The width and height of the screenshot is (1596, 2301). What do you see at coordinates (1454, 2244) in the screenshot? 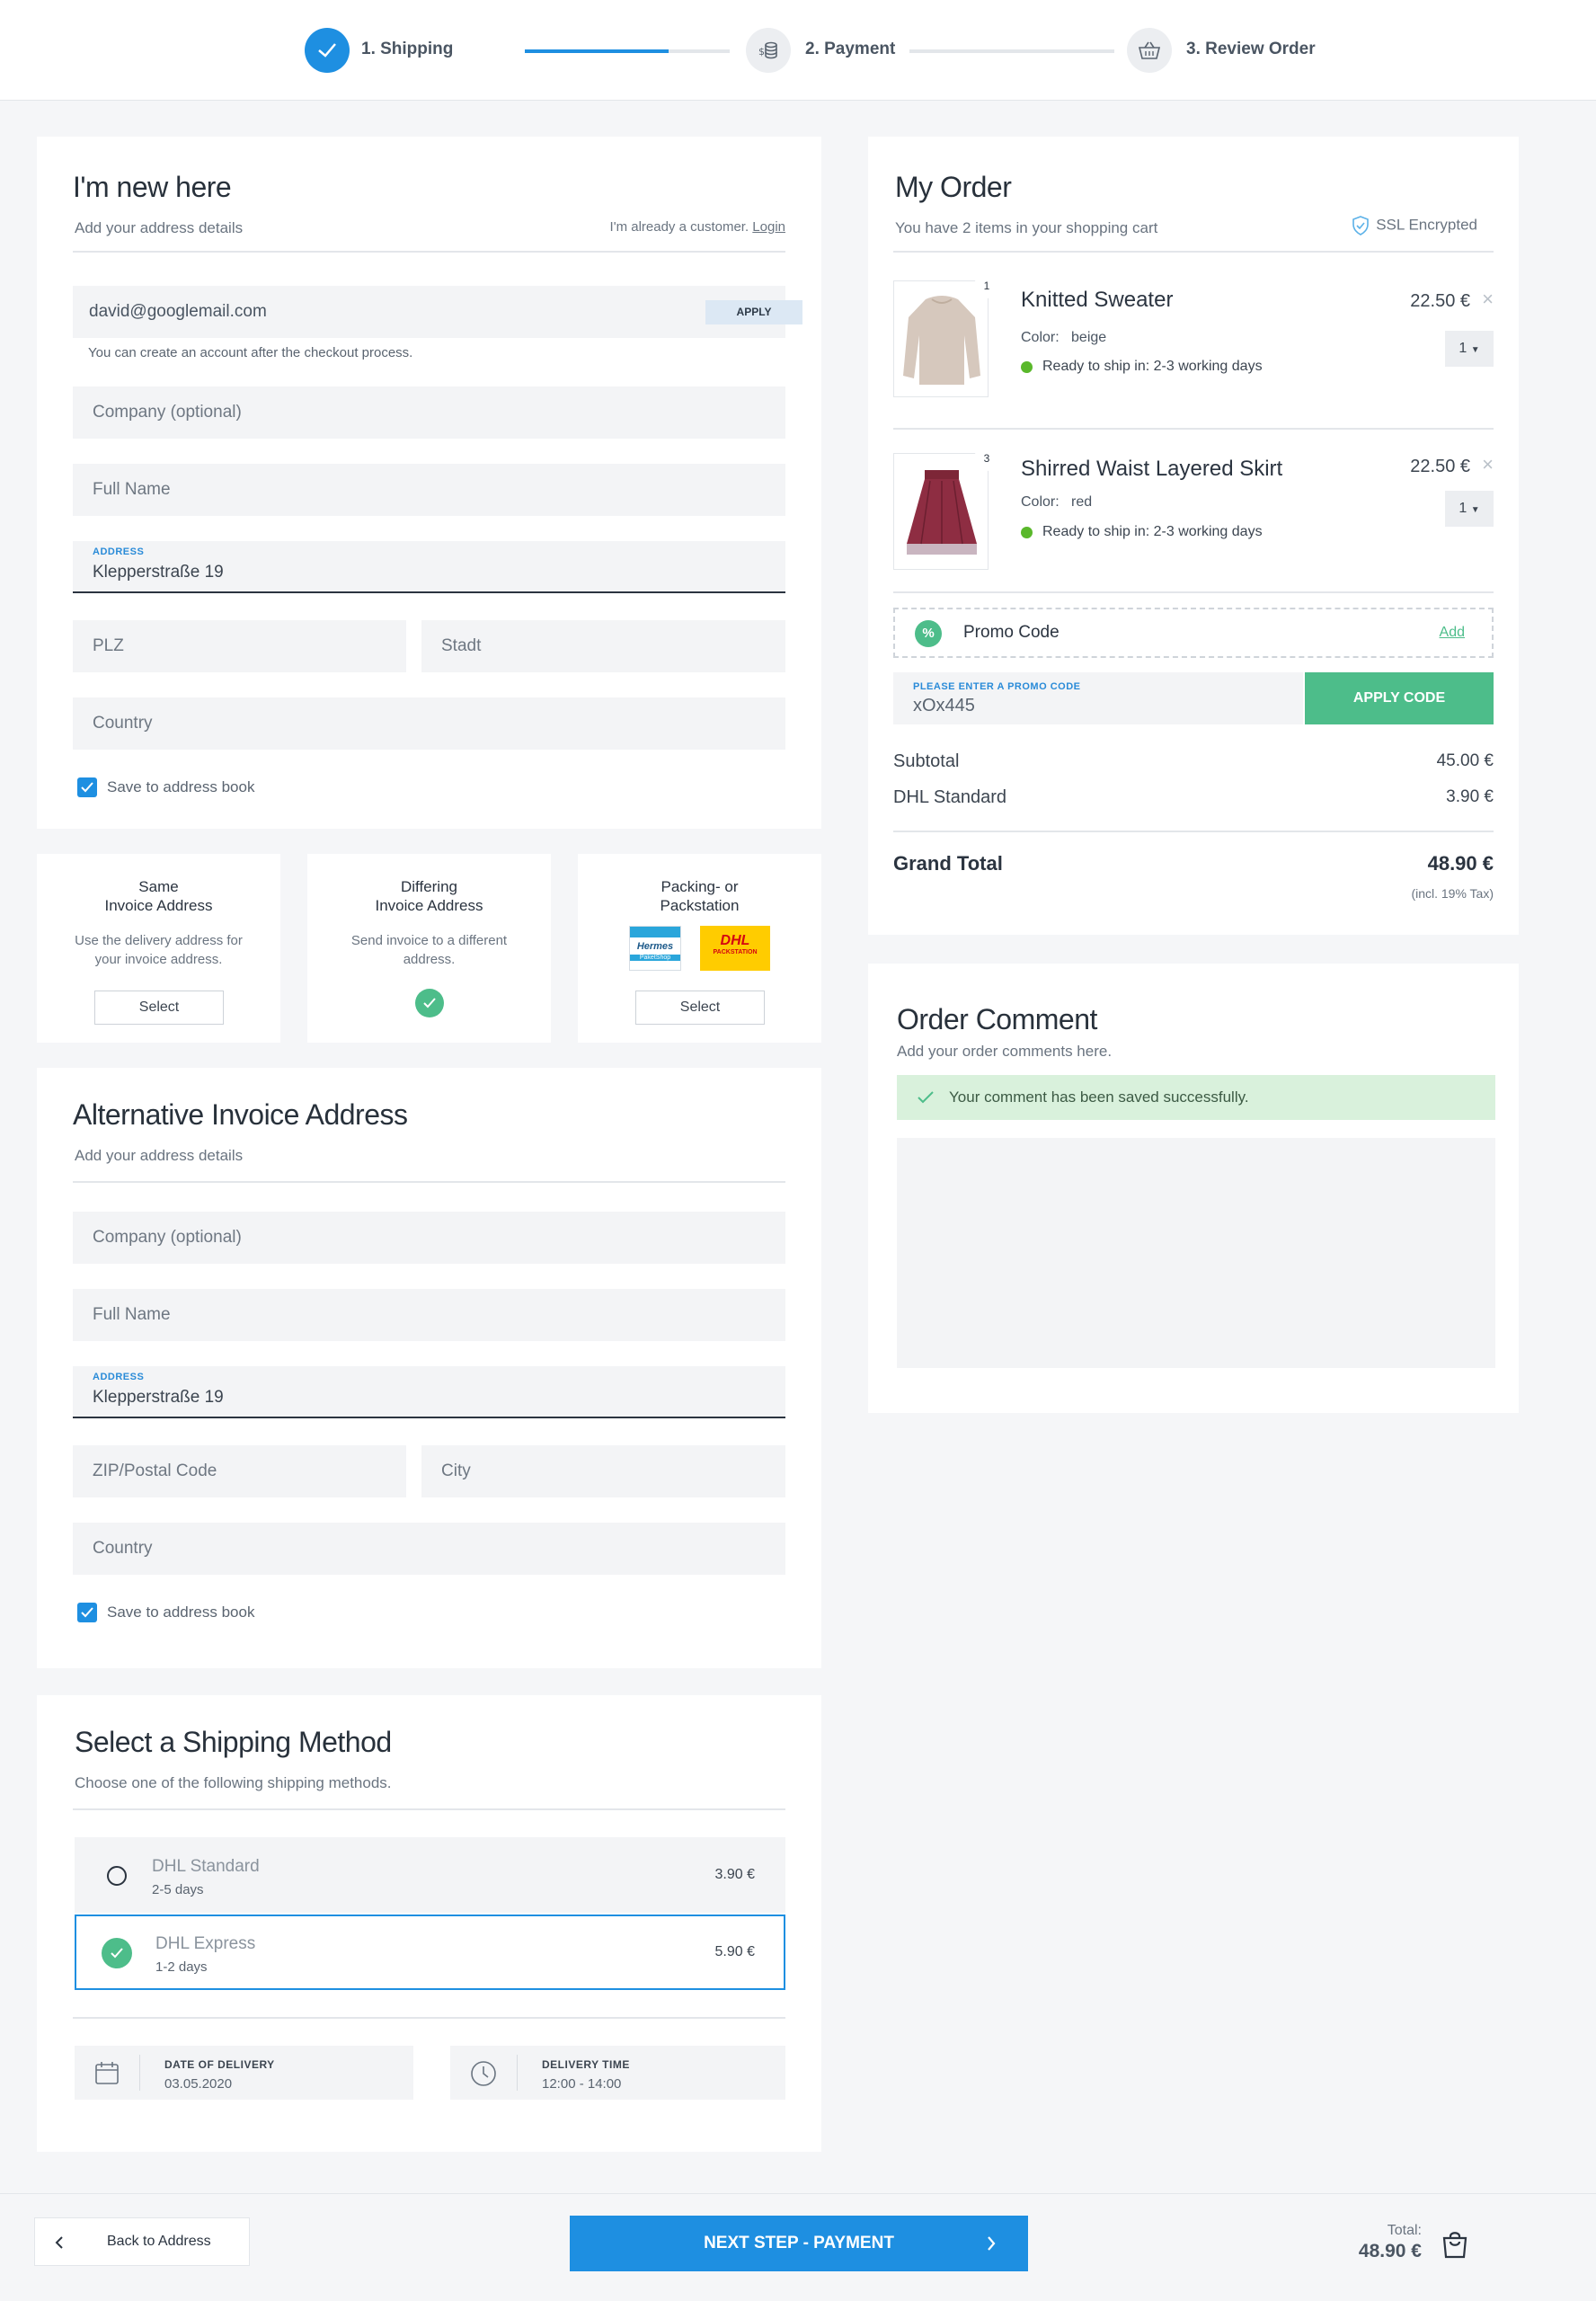
I see `shopping-bag-icon` at bounding box center [1454, 2244].